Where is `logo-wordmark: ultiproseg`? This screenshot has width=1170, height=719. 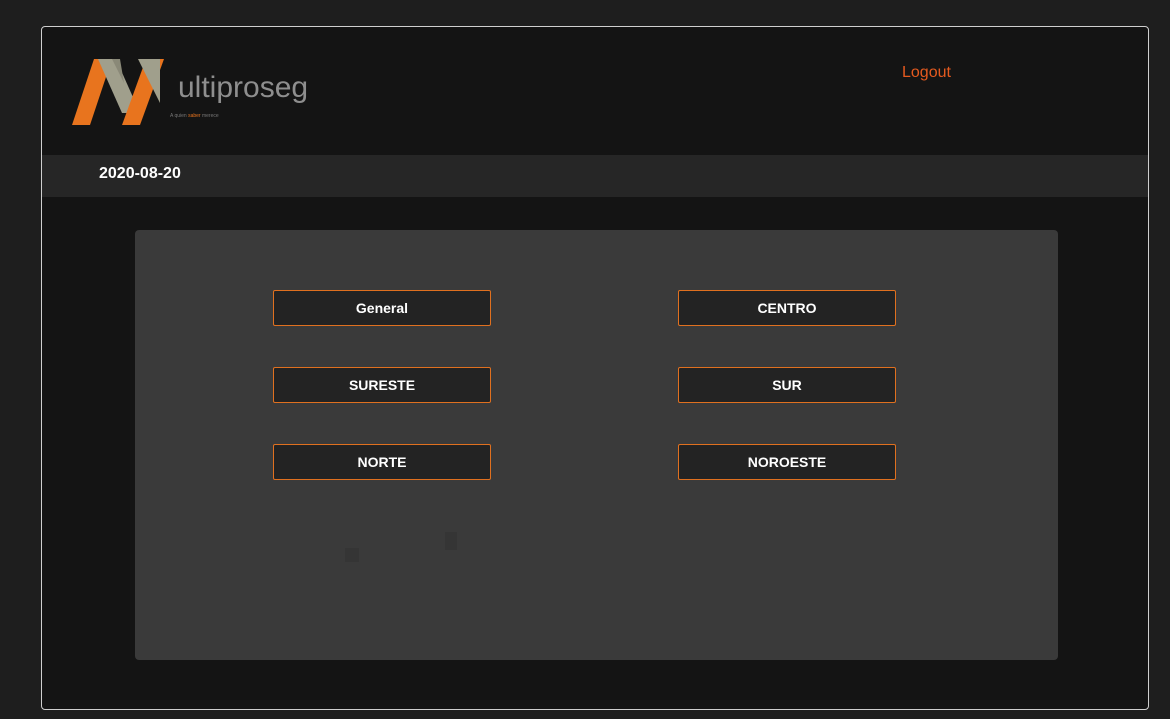 logo-wordmark: ultiproseg is located at coordinates (243, 87).